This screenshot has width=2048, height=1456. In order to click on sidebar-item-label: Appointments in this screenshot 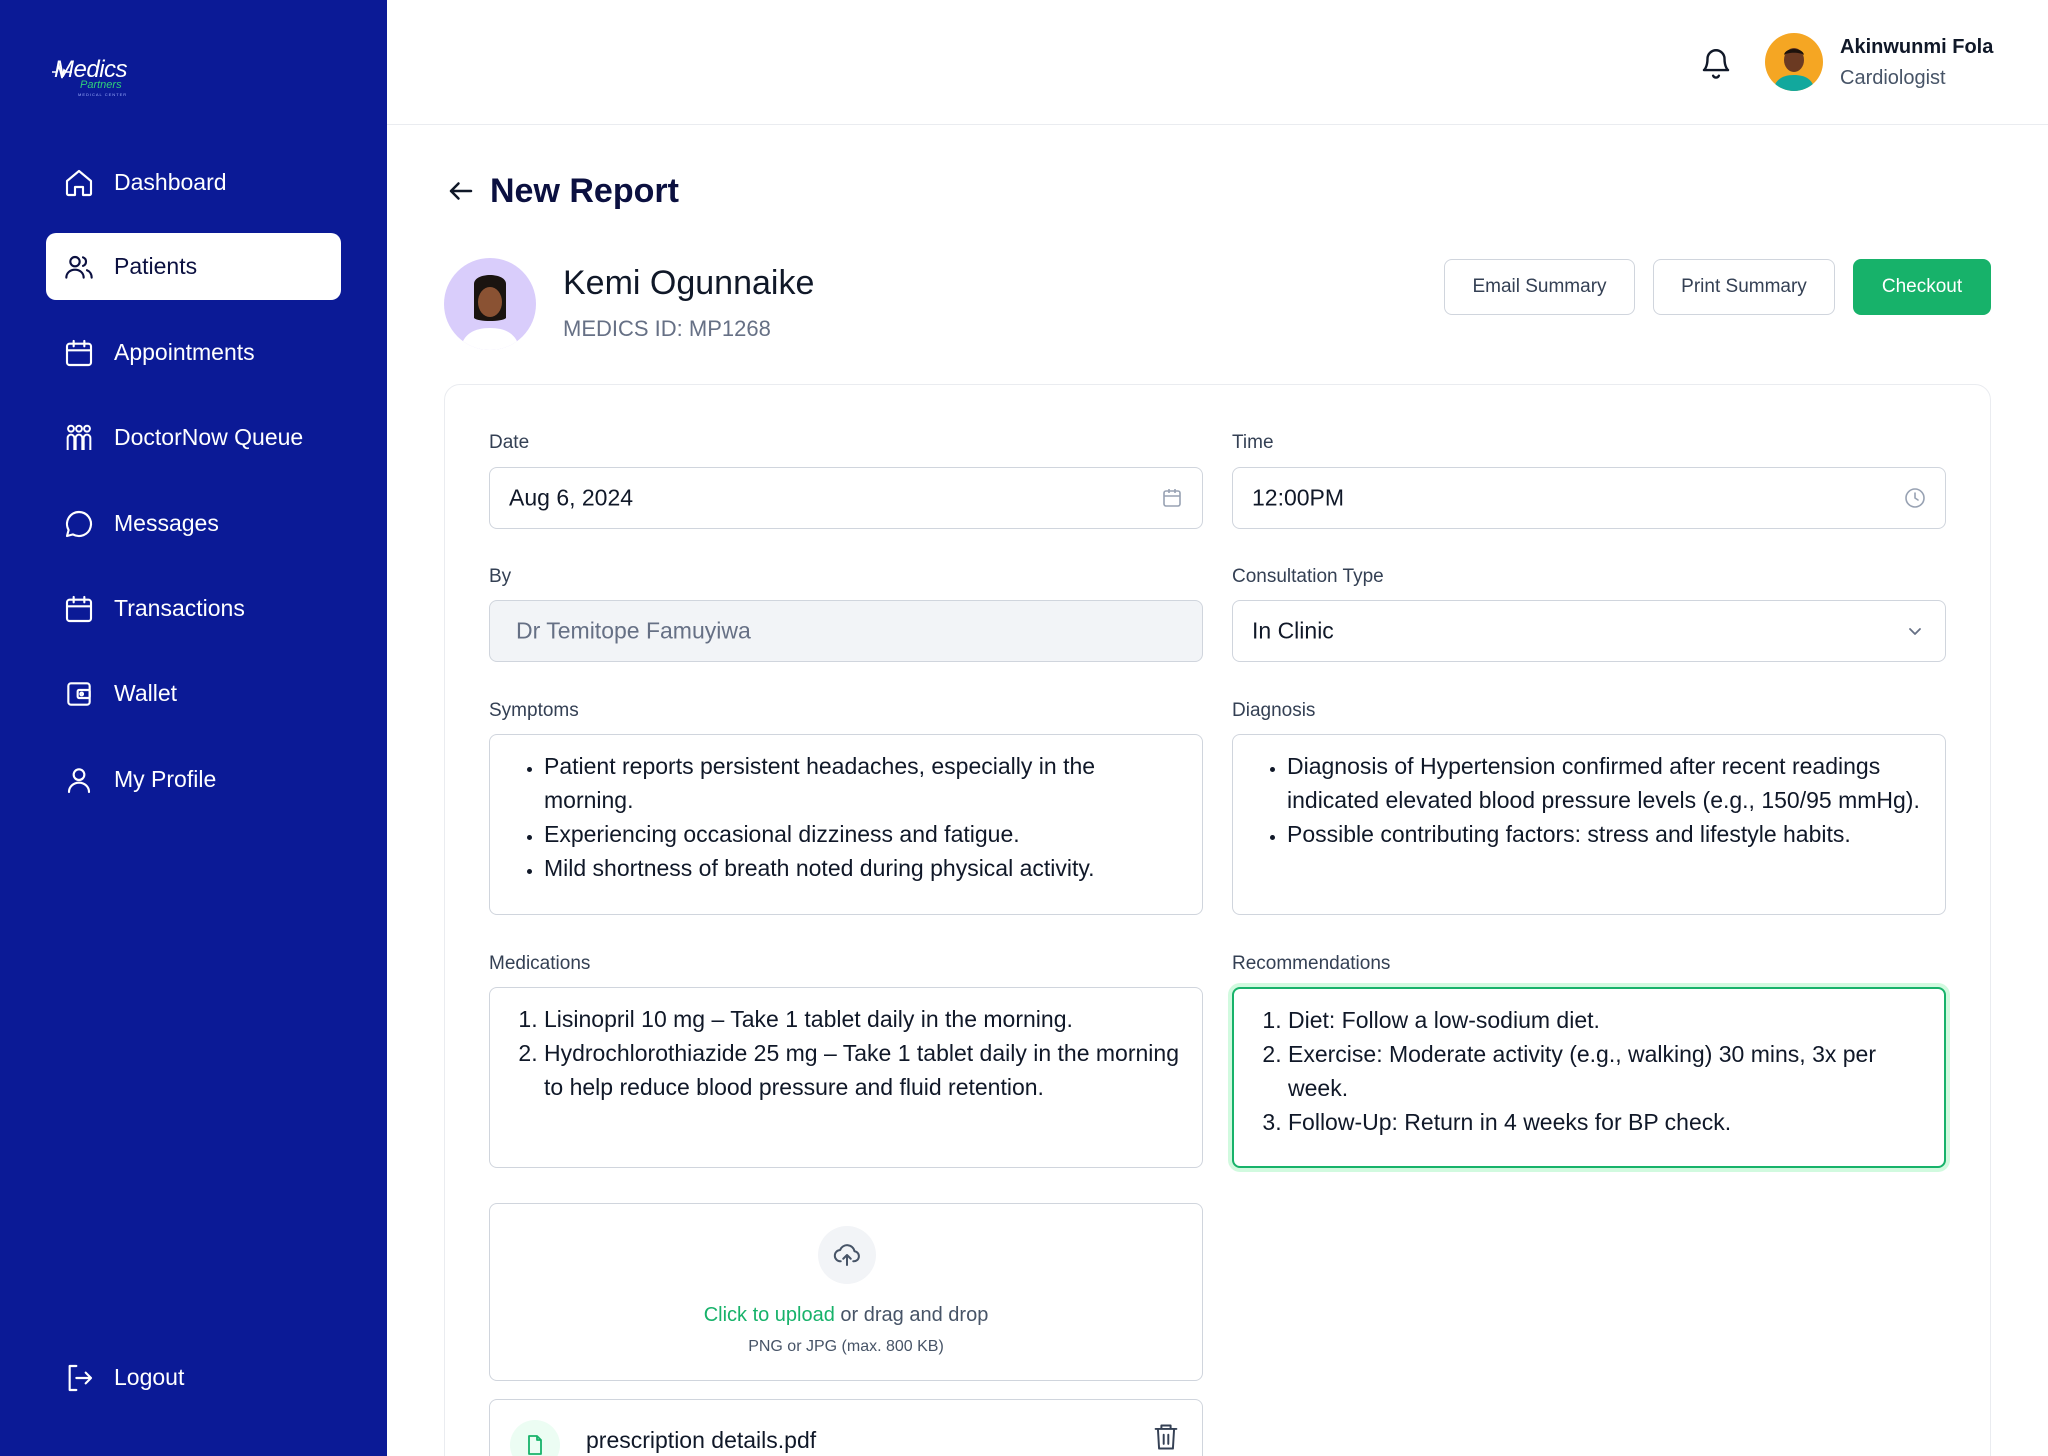, I will do `click(184, 352)`.